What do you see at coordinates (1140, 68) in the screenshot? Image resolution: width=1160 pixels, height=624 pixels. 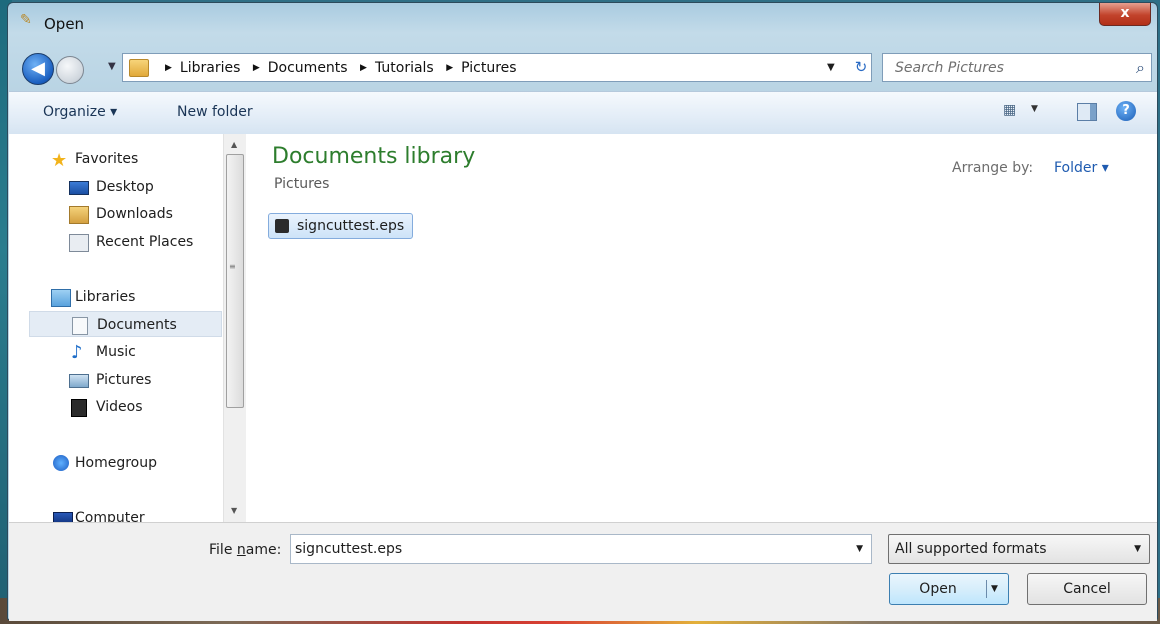 I see `search-icon: ⌕` at bounding box center [1140, 68].